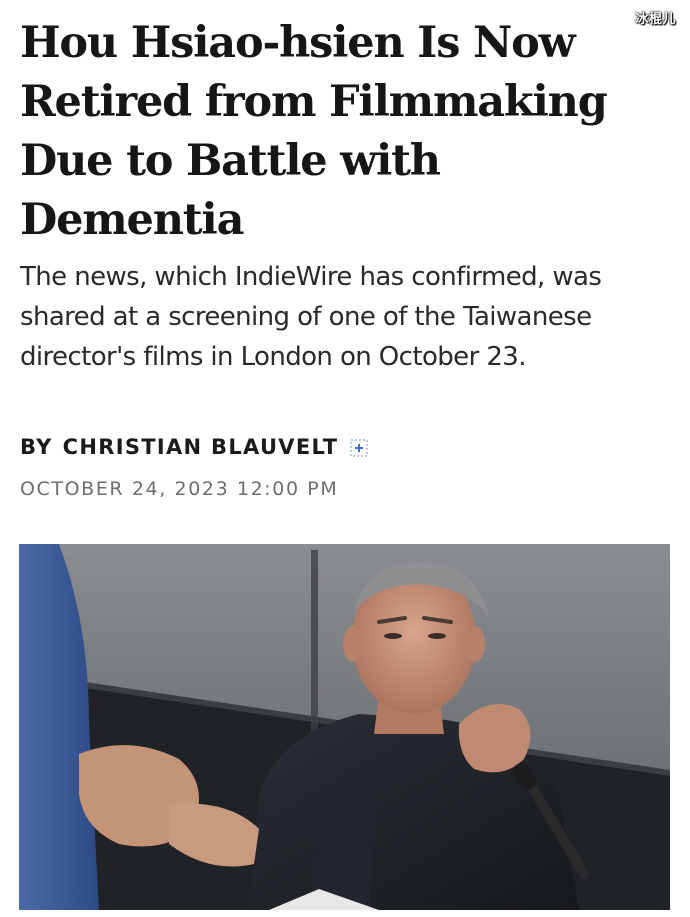 The height and width of the screenshot is (917, 690). Describe the element at coordinates (179, 489) in the screenshot. I see `article-date: OCTOBER 24, 2023 12:00 PM` at that location.